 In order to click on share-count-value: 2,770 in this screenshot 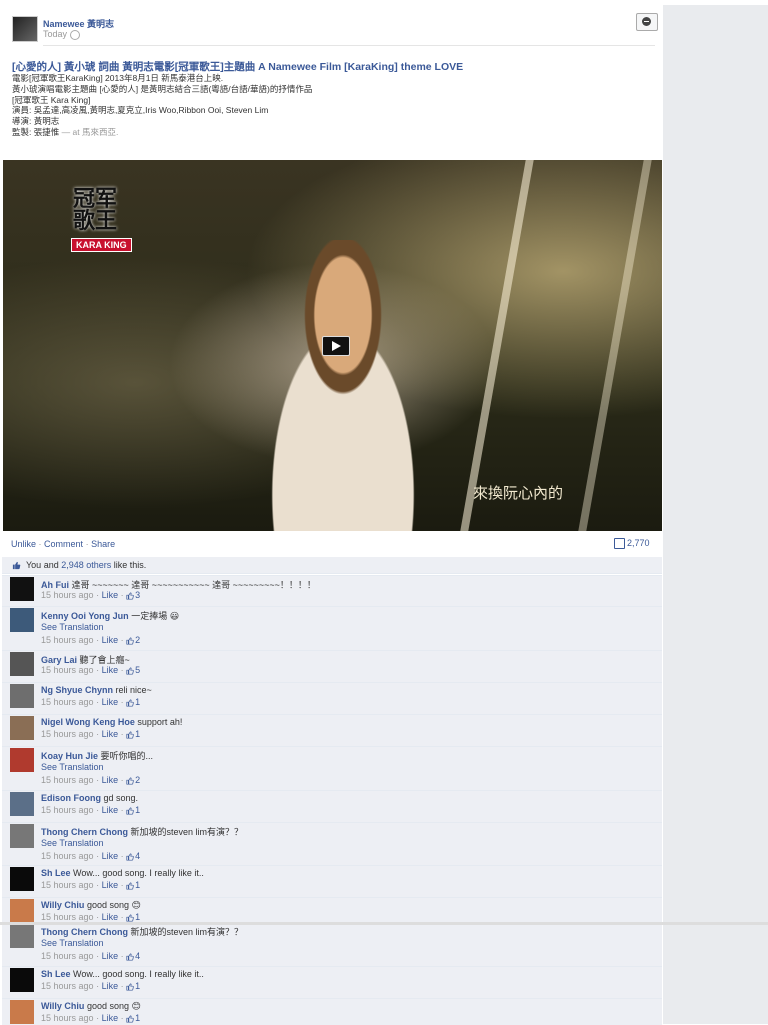, I will do `click(638, 543)`.